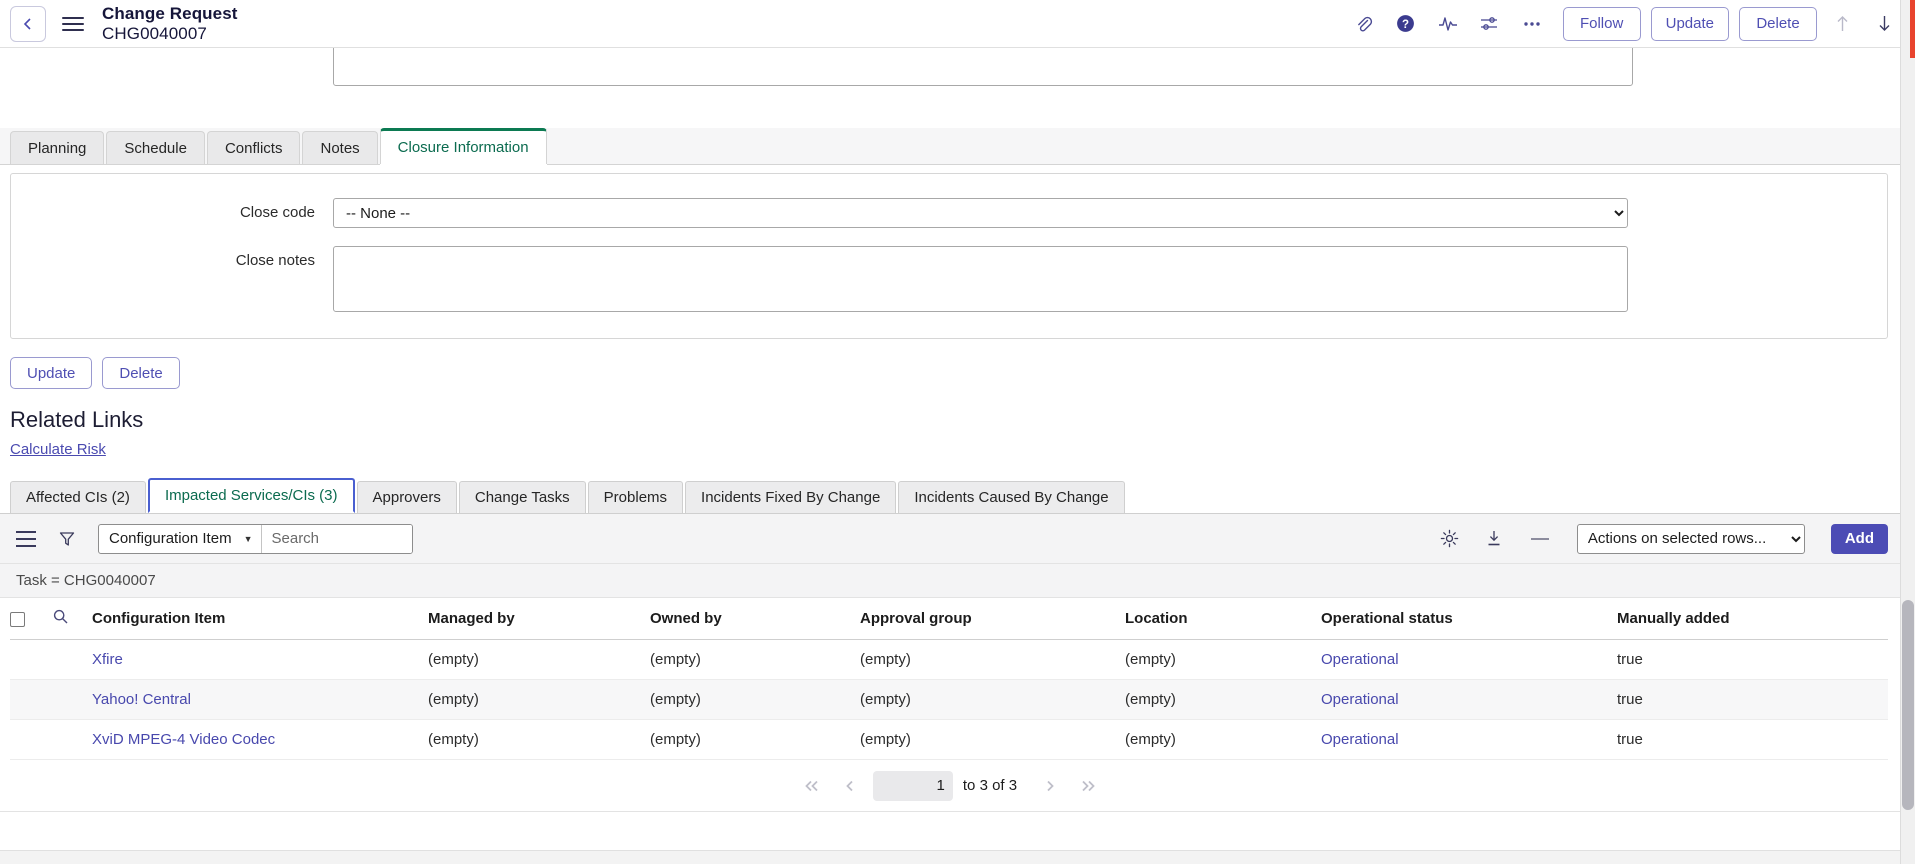 This screenshot has height=864, width=1915. I want to click on tab-planning: Planning, so click(57, 147).